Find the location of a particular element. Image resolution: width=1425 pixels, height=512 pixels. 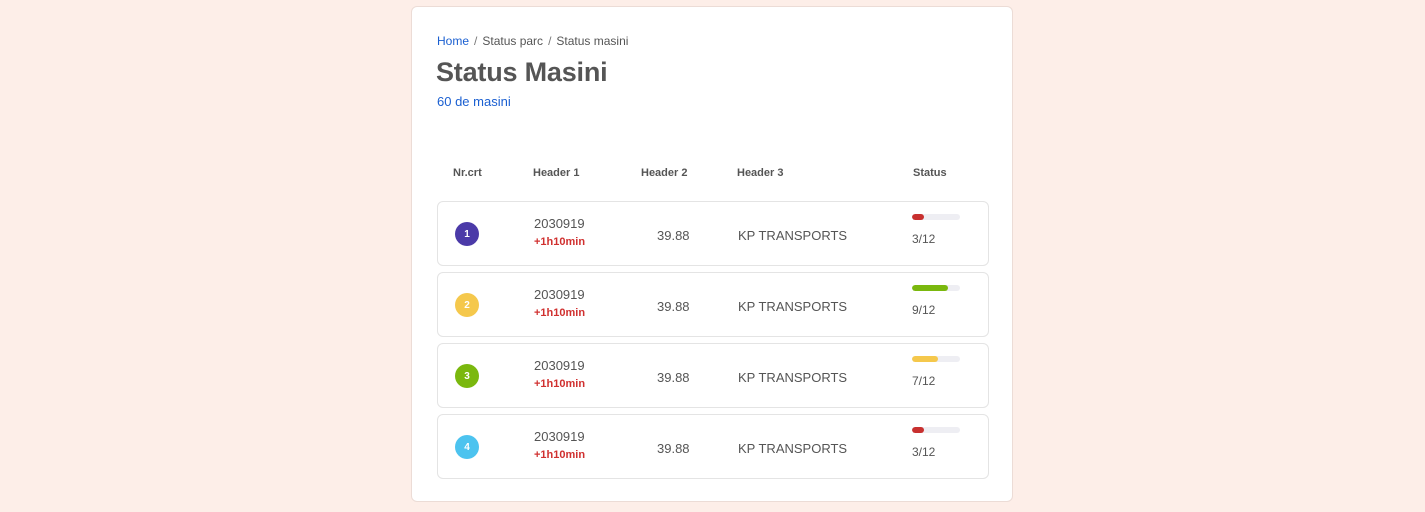

table-header: Nr.crt Header 1 Header 2 Header 3 Status is located at coordinates (713, 175).